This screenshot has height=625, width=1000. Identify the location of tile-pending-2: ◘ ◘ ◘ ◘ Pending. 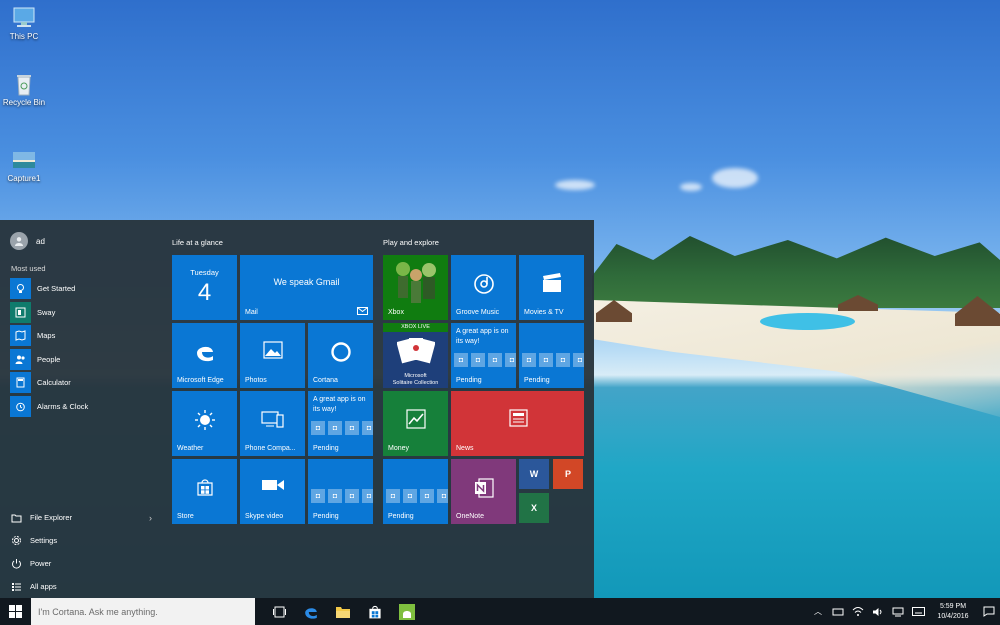
(340, 491).